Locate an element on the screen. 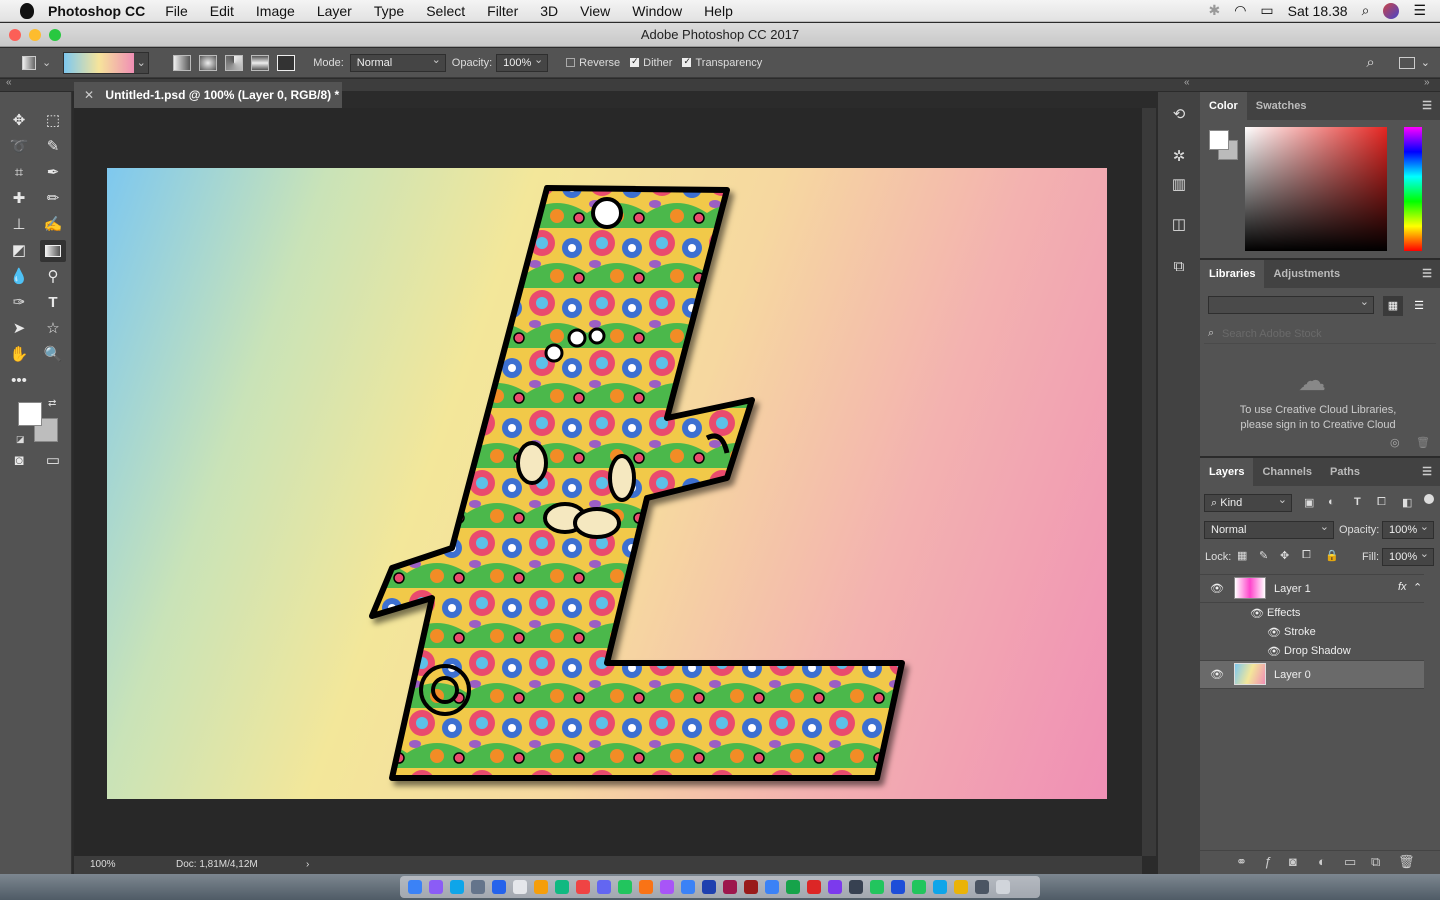  lock-transparent-icon: ▦ is located at coordinates (1242, 555).